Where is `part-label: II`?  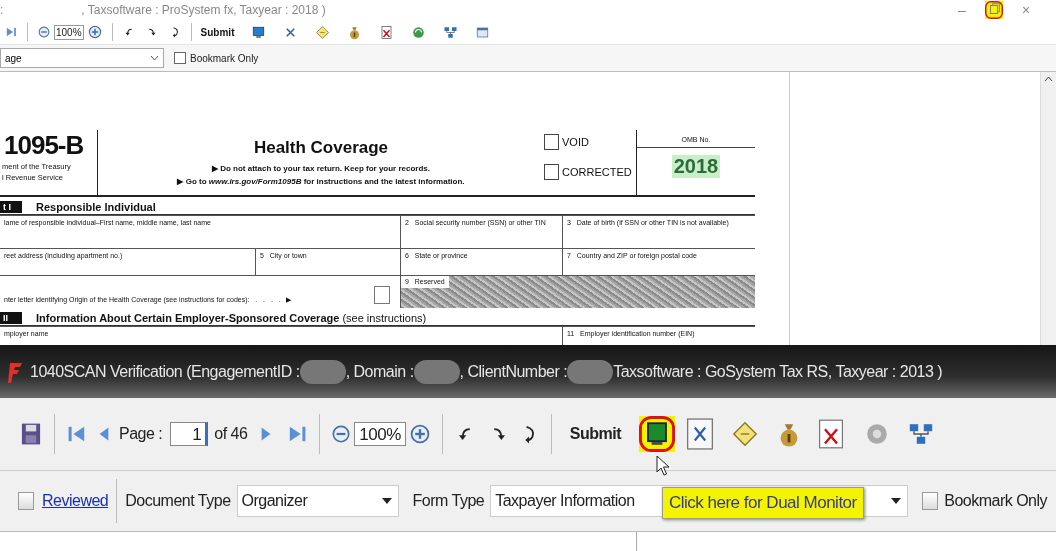
part-label: II is located at coordinates (11, 318).